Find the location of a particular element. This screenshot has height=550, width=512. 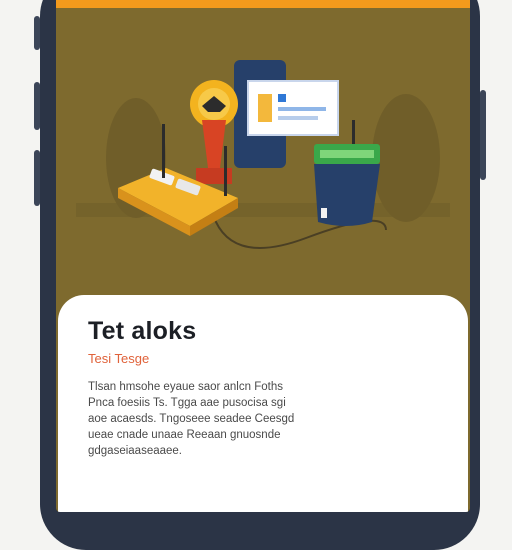

phone-side-button is located at coordinates (37, 33).